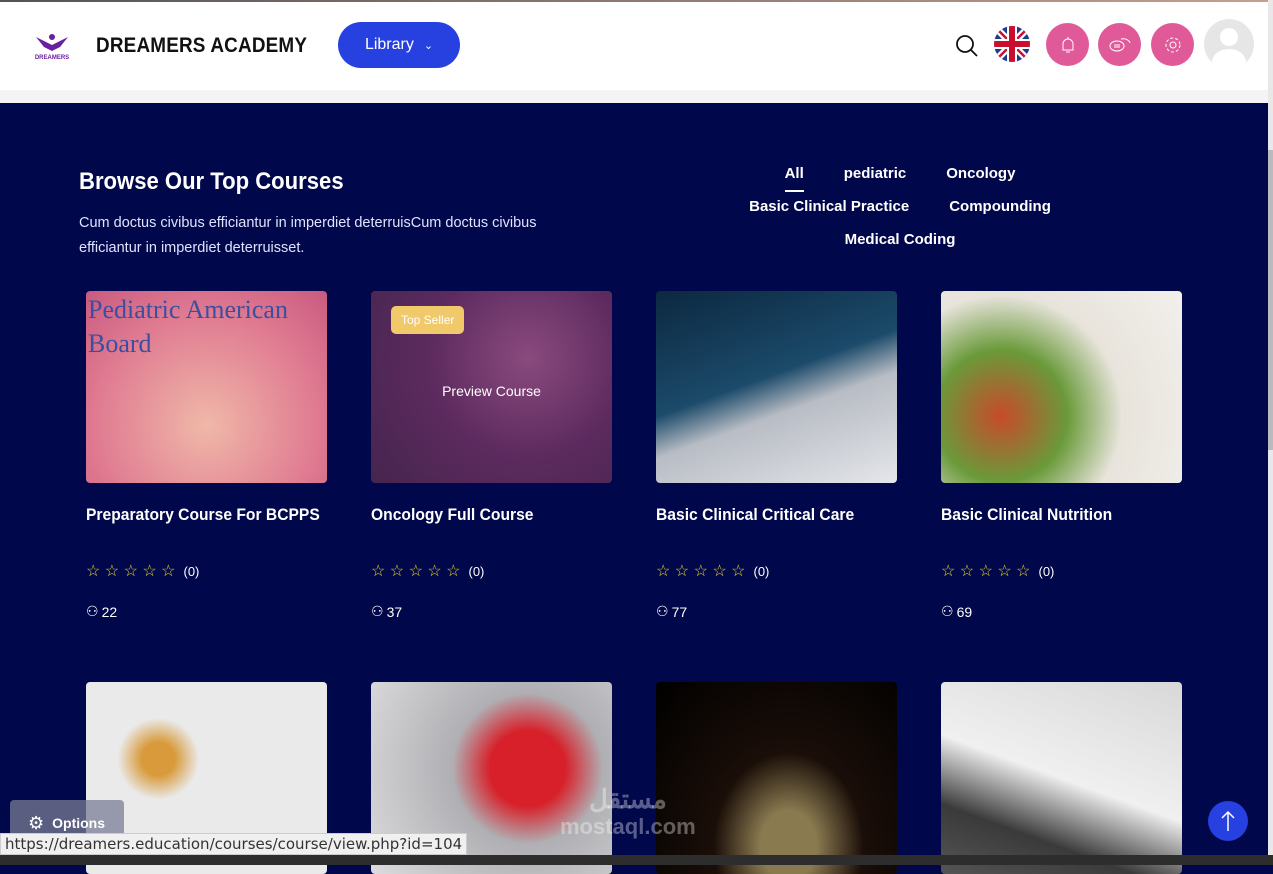 This screenshot has width=1273, height=874. I want to click on uk-flag-icon, so click(1012, 44).